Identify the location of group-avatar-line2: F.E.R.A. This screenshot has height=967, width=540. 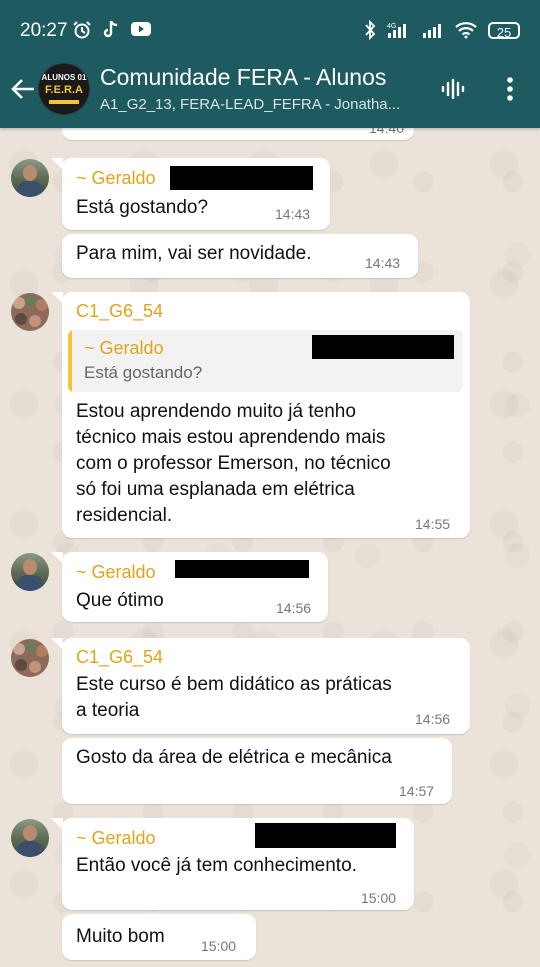
(64, 90).